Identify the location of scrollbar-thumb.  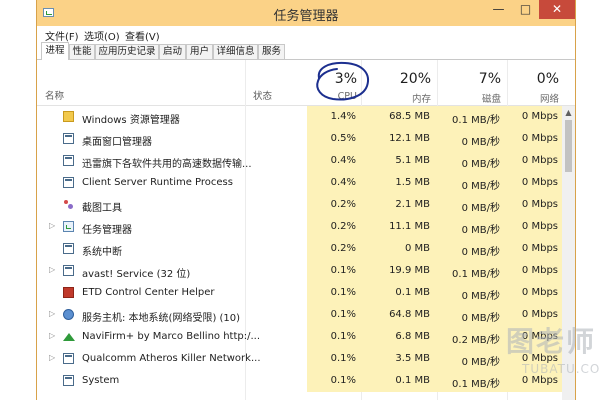
(568, 146).